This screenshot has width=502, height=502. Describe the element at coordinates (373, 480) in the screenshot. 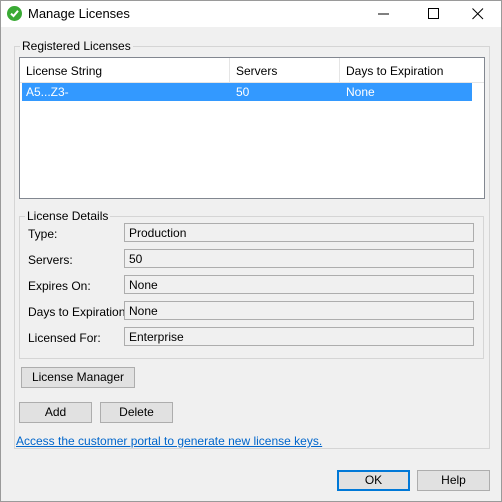

I see `ok-button: OK` at that location.